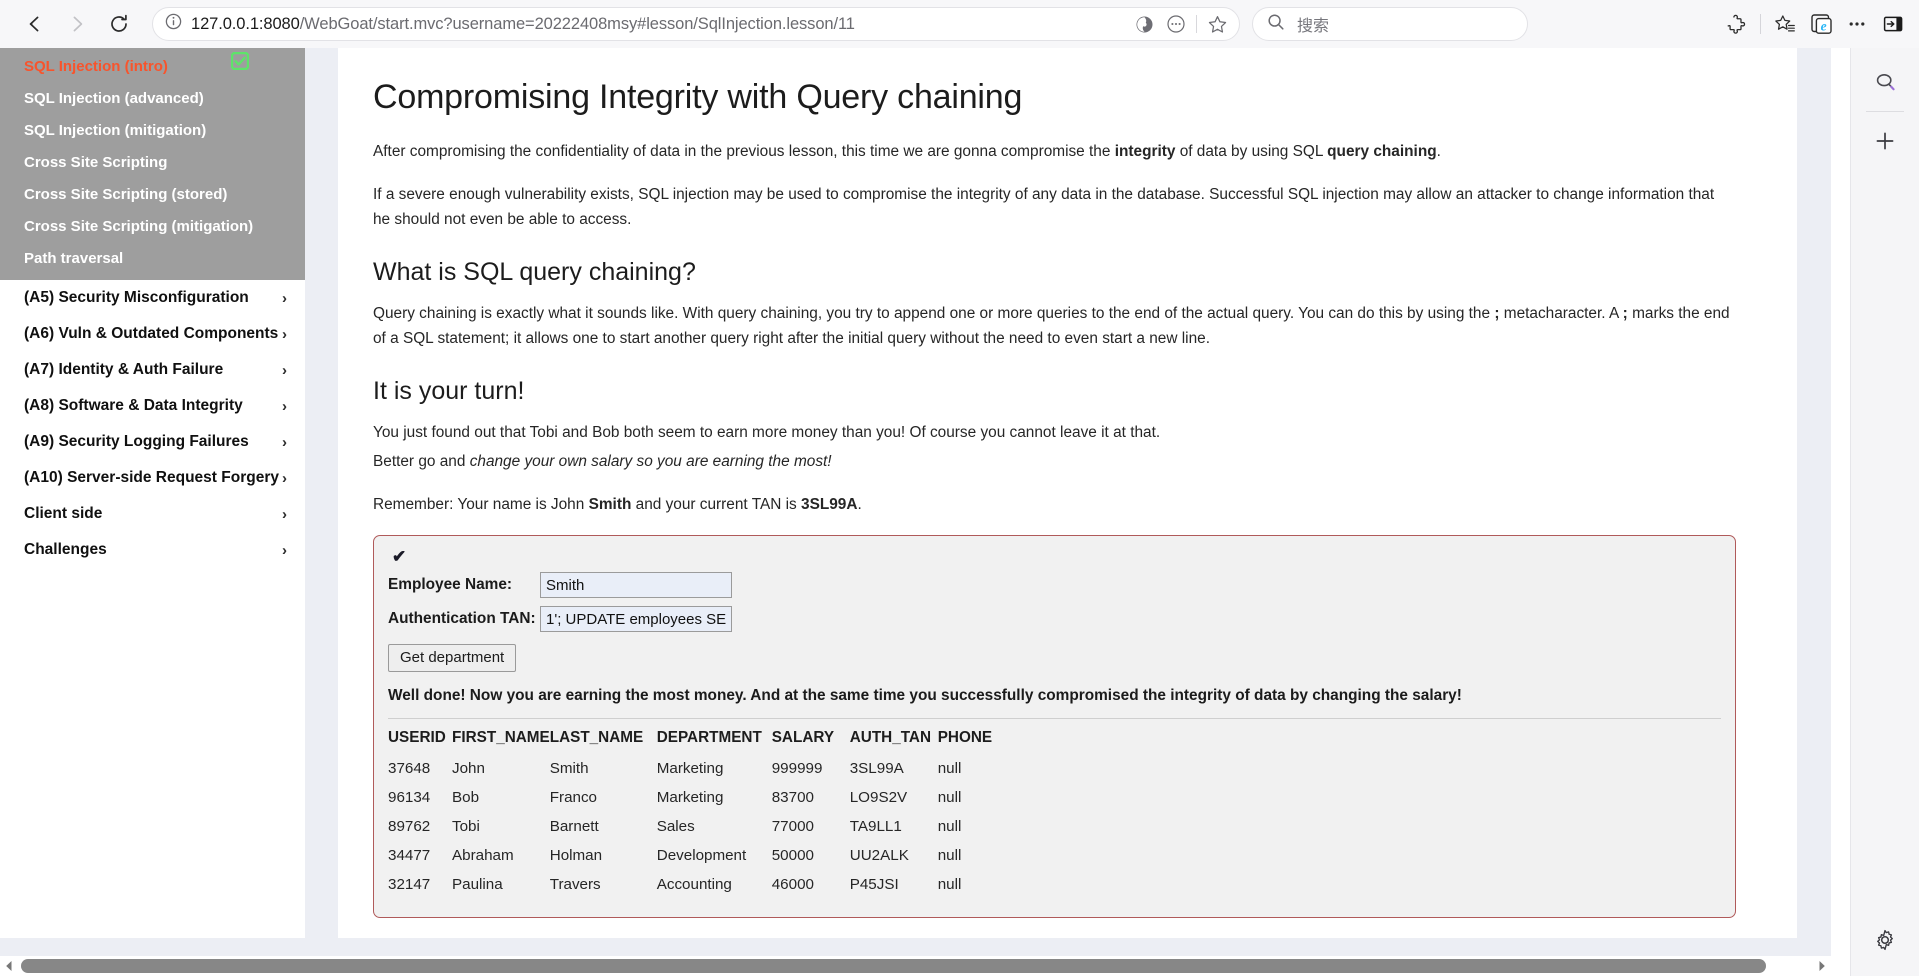 The image size is (1919, 976). What do you see at coordinates (152, 370) in the screenshot?
I see `sidebar-category-2: (A7) Identity & Auth Failure ›` at bounding box center [152, 370].